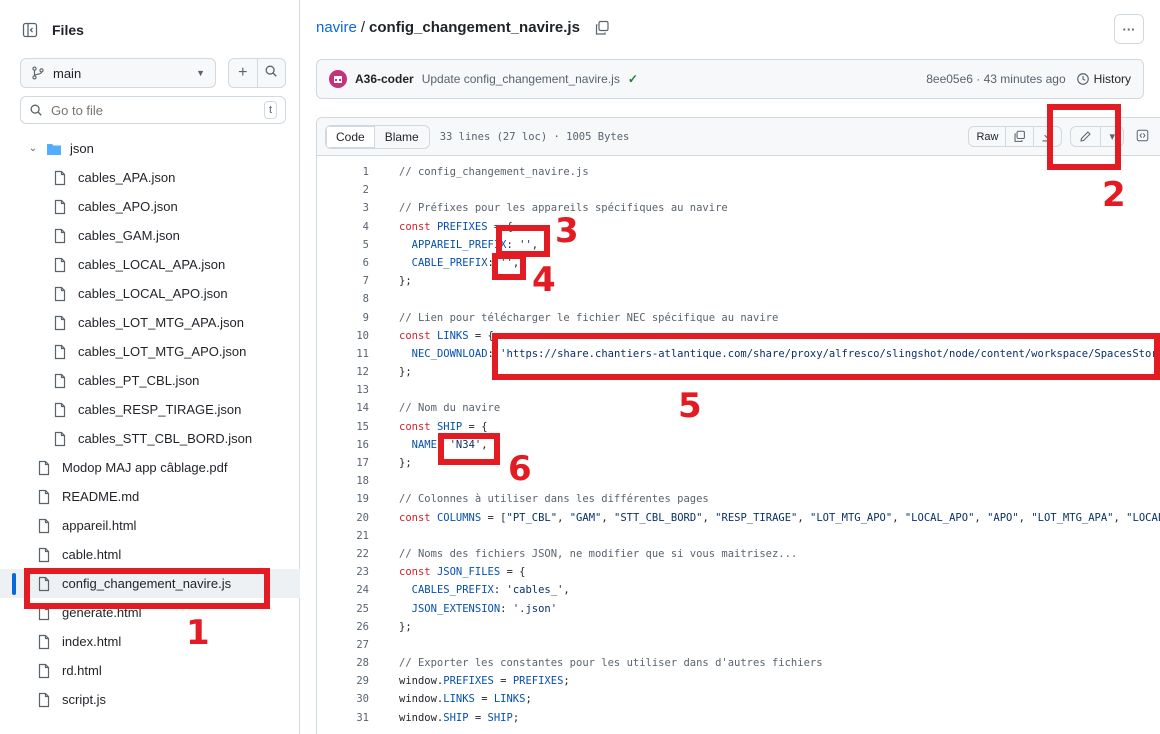  What do you see at coordinates (343, 572) in the screenshot?
I see `line-number: 23` at bounding box center [343, 572].